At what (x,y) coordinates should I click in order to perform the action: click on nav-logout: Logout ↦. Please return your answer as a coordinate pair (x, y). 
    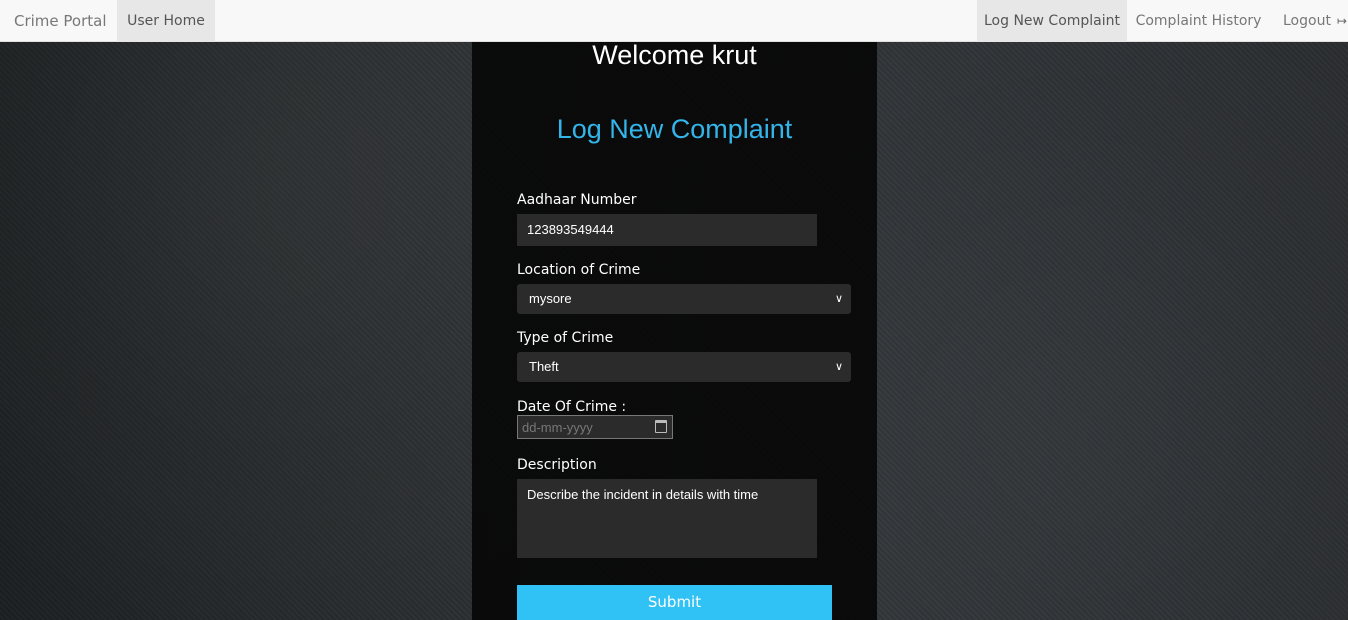
    Looking at the image, I should click on (1309, 21).